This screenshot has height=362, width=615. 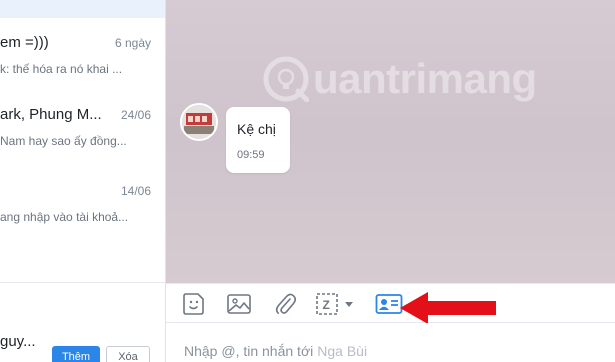 What do you see at coordinates (128, 354) in the screenshot?
I see `delete-suggestion-button: Xóa` at bounding box center [128, 354].